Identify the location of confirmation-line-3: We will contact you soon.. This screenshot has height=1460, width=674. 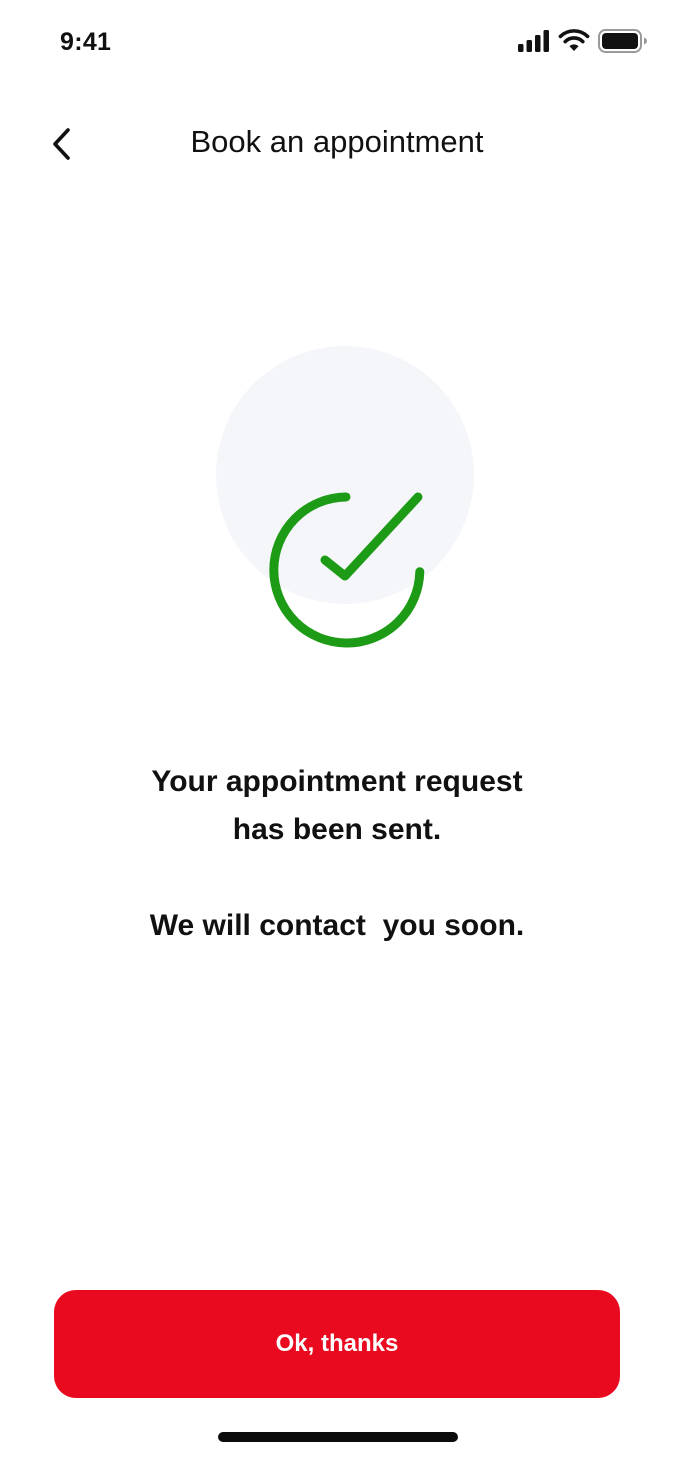
(337, 925).